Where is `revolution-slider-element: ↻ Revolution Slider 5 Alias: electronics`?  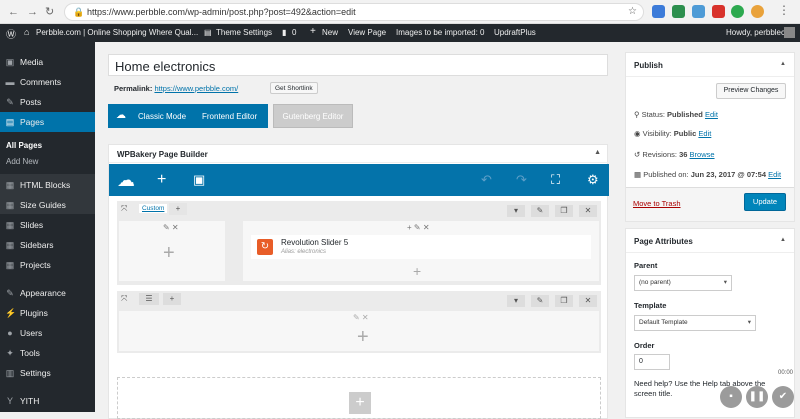
revolution-slider-element: ↻ Revolution Slider 5 Alias: electronics is located at coordinates (421, 247).